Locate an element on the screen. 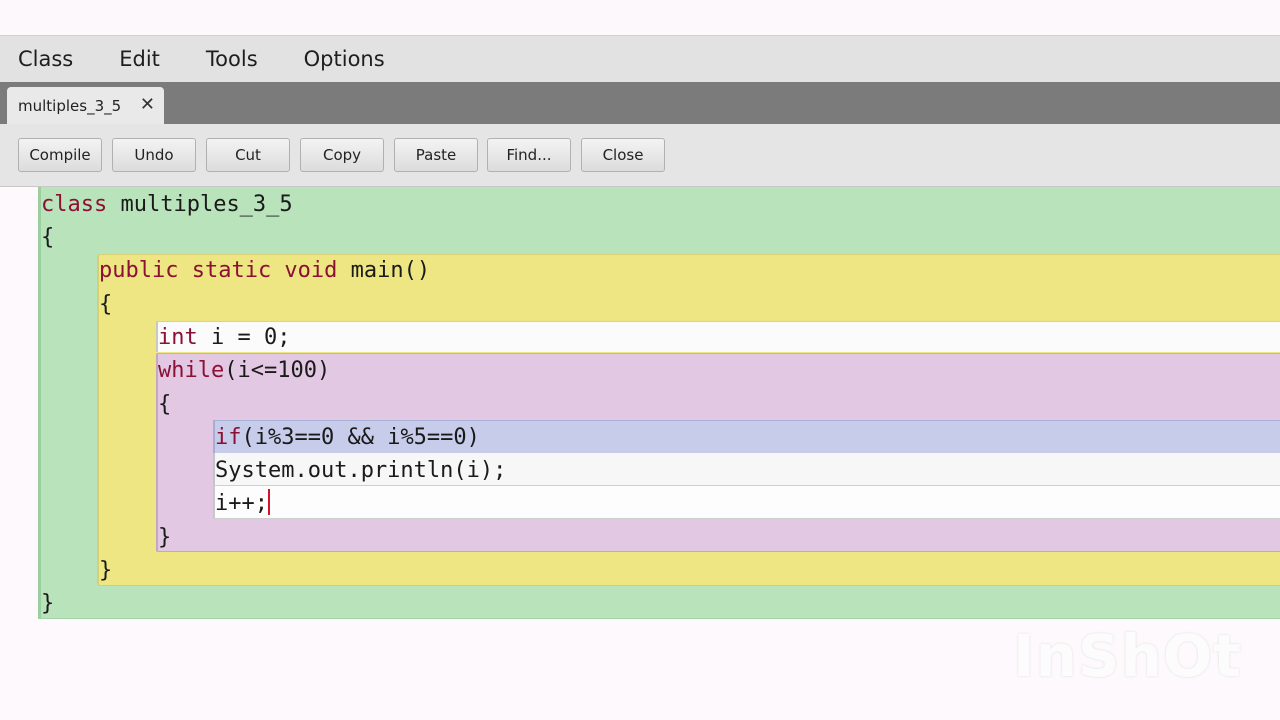 The width and height of the screenshot is (1280, 720). code-line-5: int i = 0; is located at coordinates (224, 337).